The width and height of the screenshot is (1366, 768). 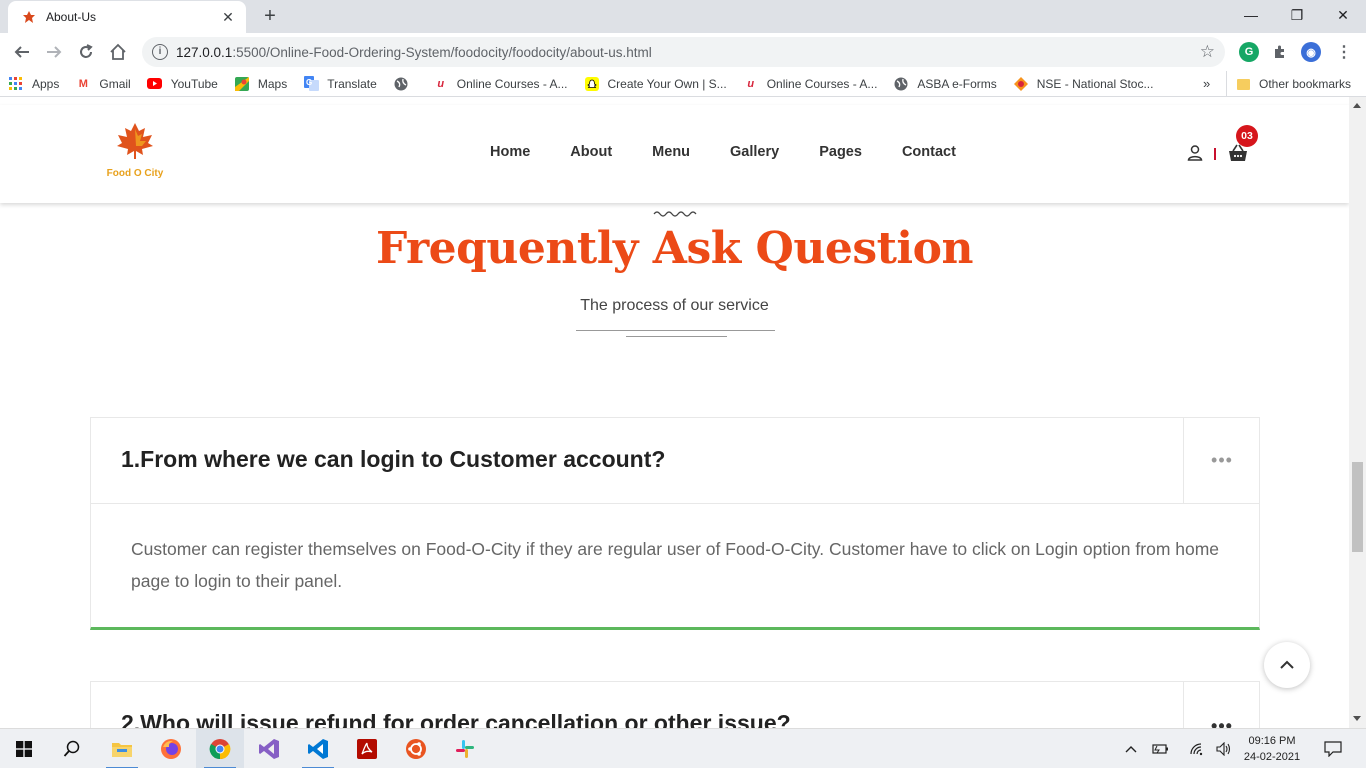 I want to click on other-bookmarks: Other bookmarks, so click(x=1288, y=84).